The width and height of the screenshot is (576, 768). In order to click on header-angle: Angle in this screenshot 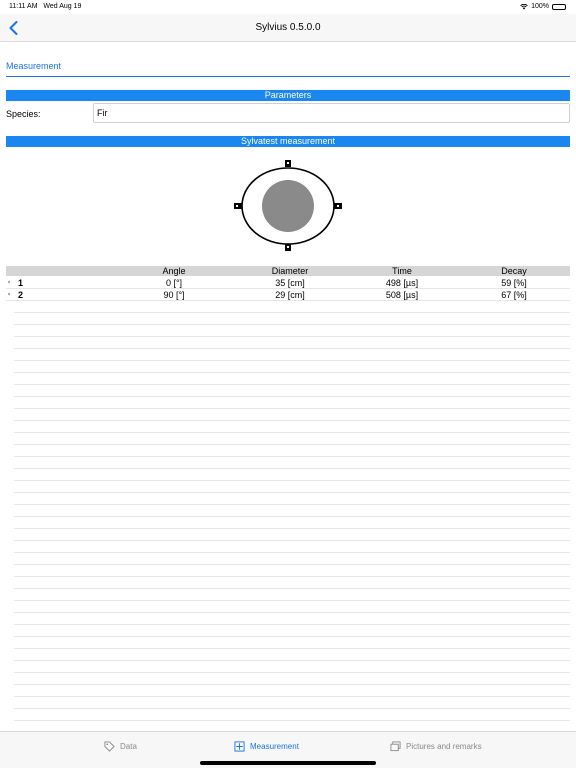, I will do `click(174, 271)`.